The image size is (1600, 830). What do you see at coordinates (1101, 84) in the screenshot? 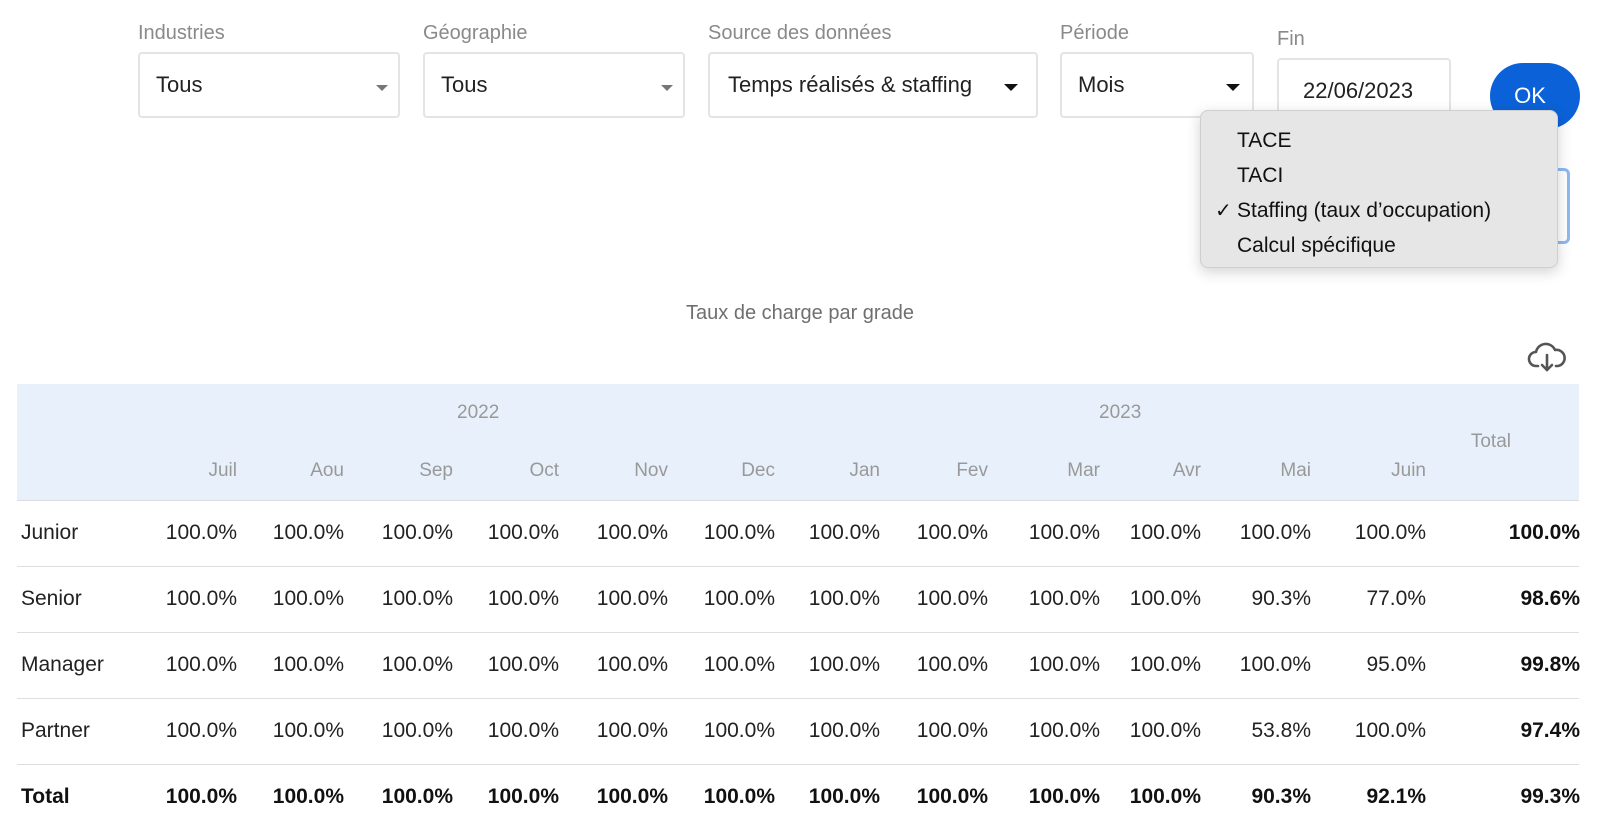
I see `period-value: Mois` at bounding box center [1101, 84].